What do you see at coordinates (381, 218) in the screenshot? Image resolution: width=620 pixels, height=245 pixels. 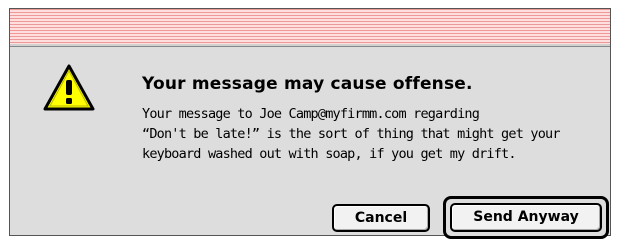 I see `cancel-button: Cancel` at bounding box center [381, 218].